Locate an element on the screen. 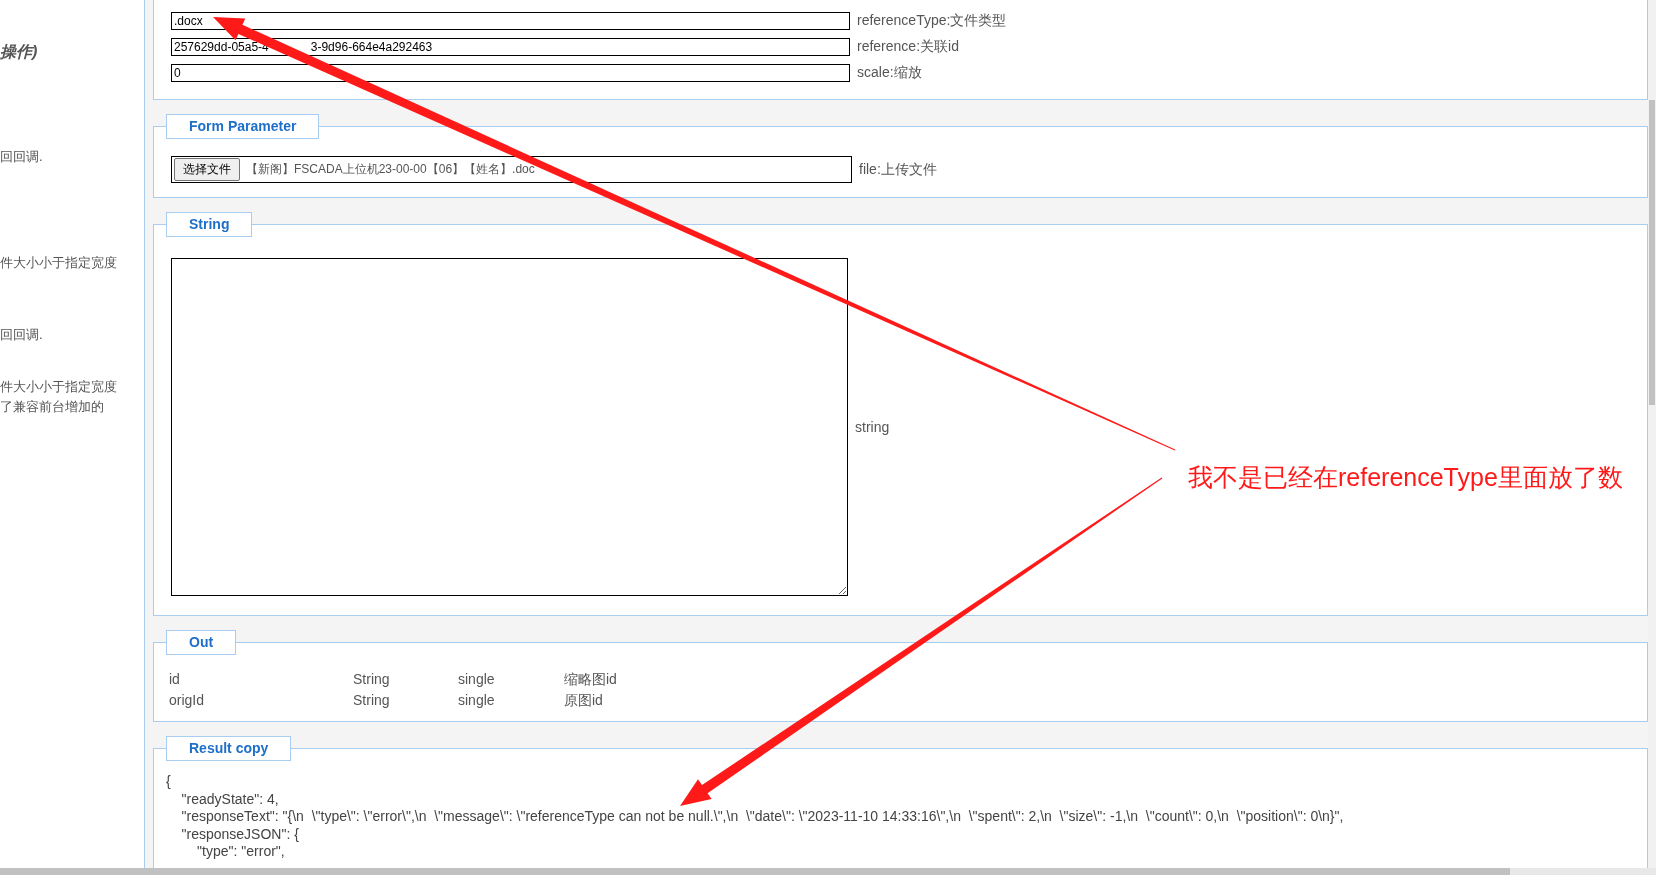 The image size is (1656, 875). table-cell-text: 原图id is located at coordinates (584, 700).